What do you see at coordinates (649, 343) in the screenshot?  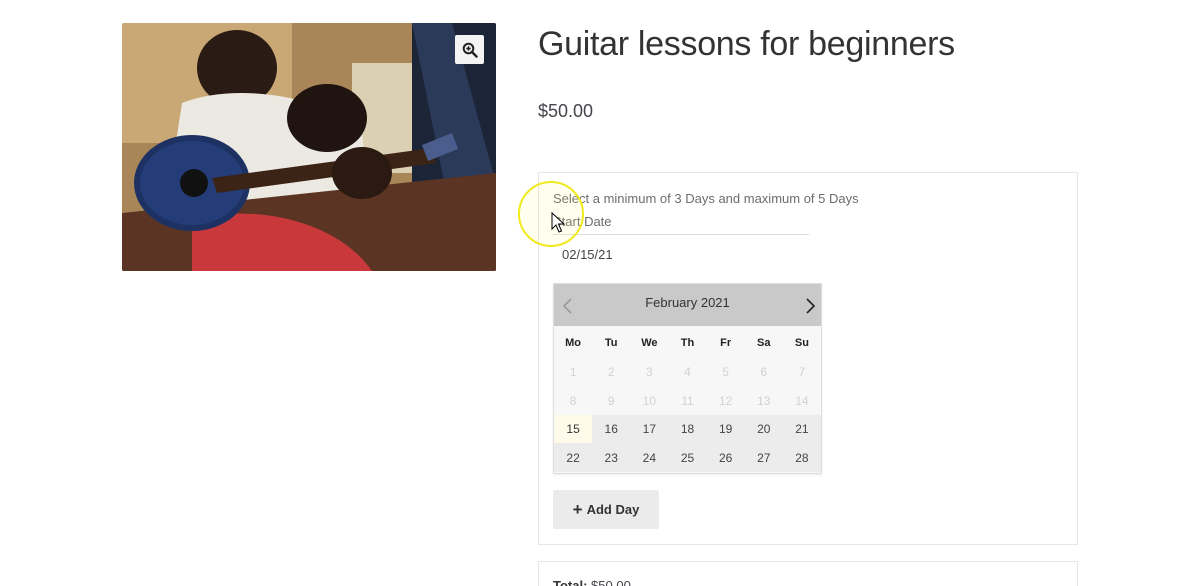 I see `weekday-label: We` at bounding box center [649, 343].